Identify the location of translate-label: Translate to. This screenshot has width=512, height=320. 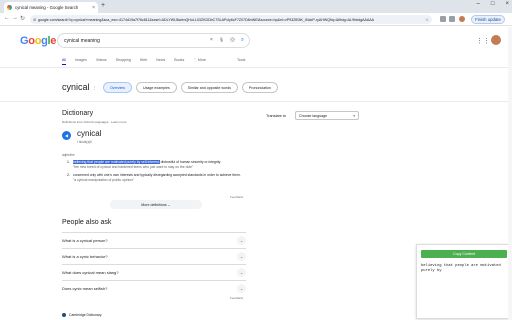
(276, 116).